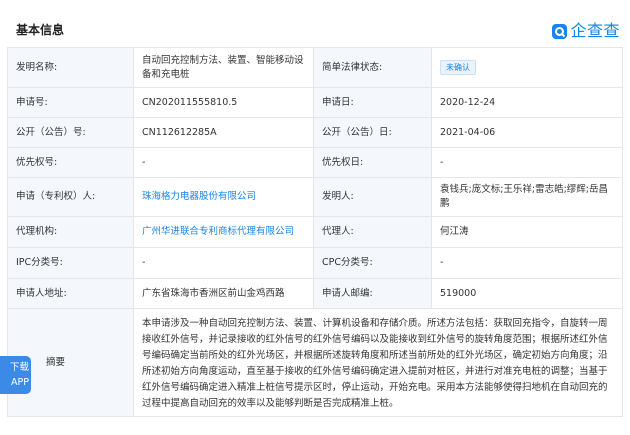  What do you see at coordinates (527, 232) in the screenshot?
I see `agent-value: 何江涛` at bounding box center [527, 232].